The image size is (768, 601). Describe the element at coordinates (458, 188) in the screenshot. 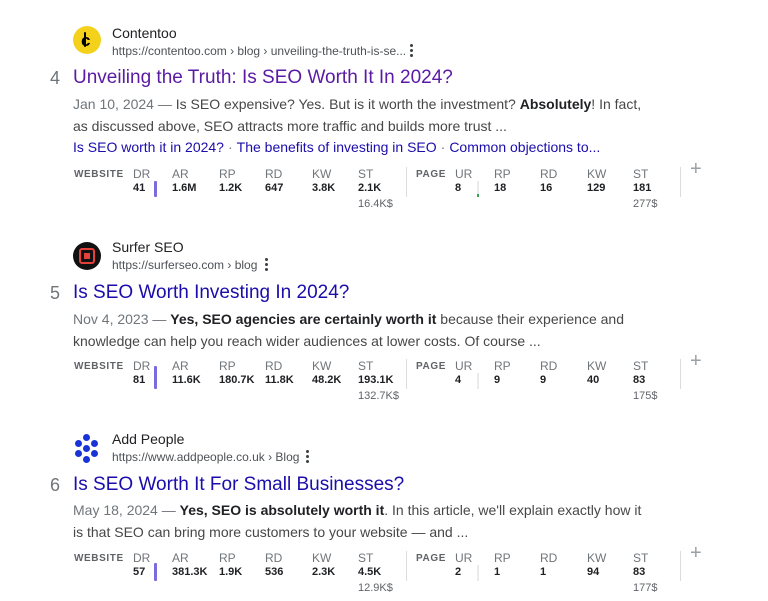

I see `metric-ur: 8` at that location.